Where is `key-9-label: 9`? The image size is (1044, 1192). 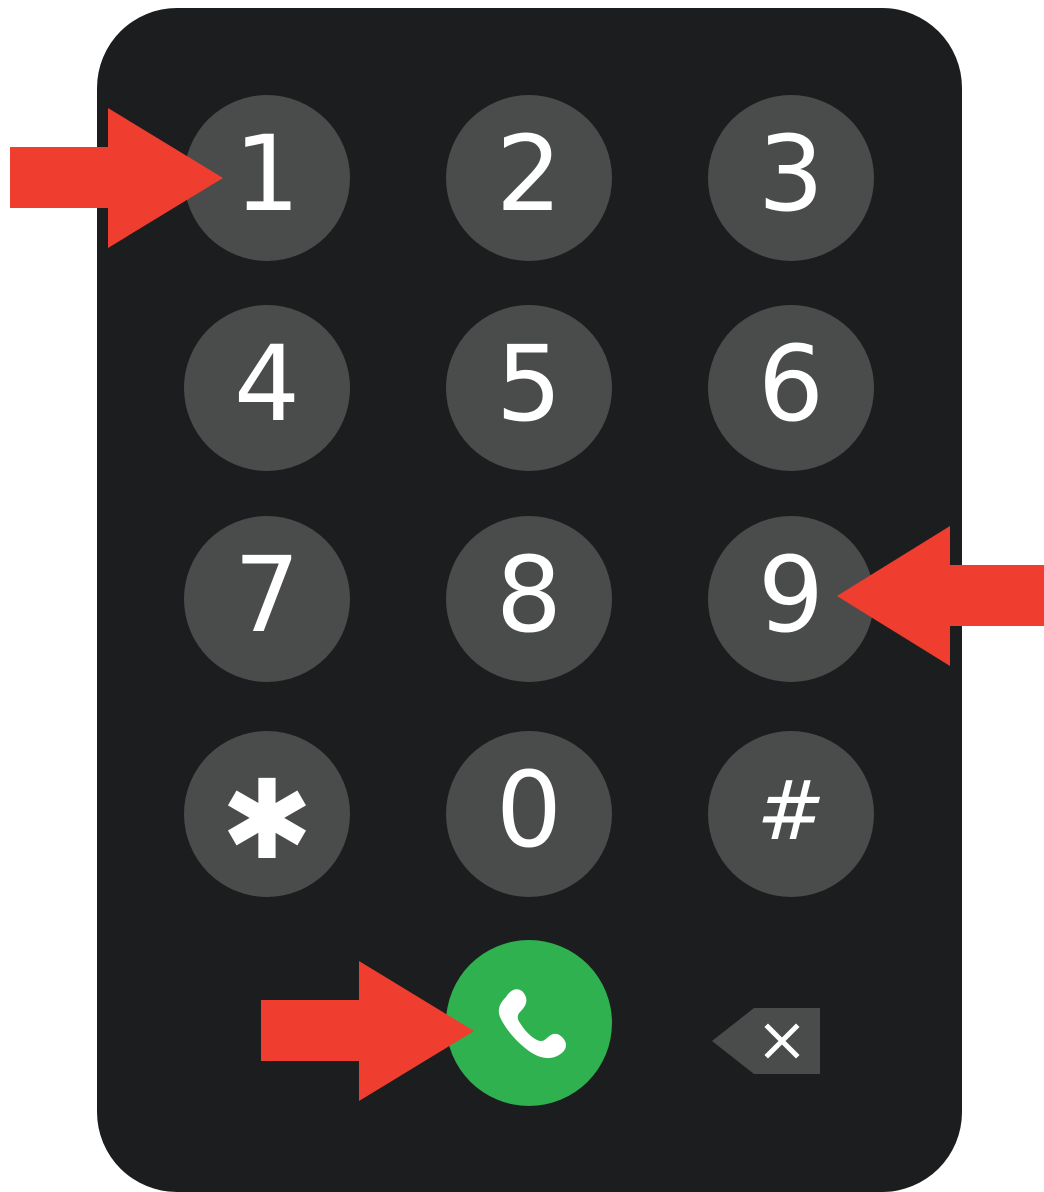
key-9-label: 9 is located at coordinates (791, 595).